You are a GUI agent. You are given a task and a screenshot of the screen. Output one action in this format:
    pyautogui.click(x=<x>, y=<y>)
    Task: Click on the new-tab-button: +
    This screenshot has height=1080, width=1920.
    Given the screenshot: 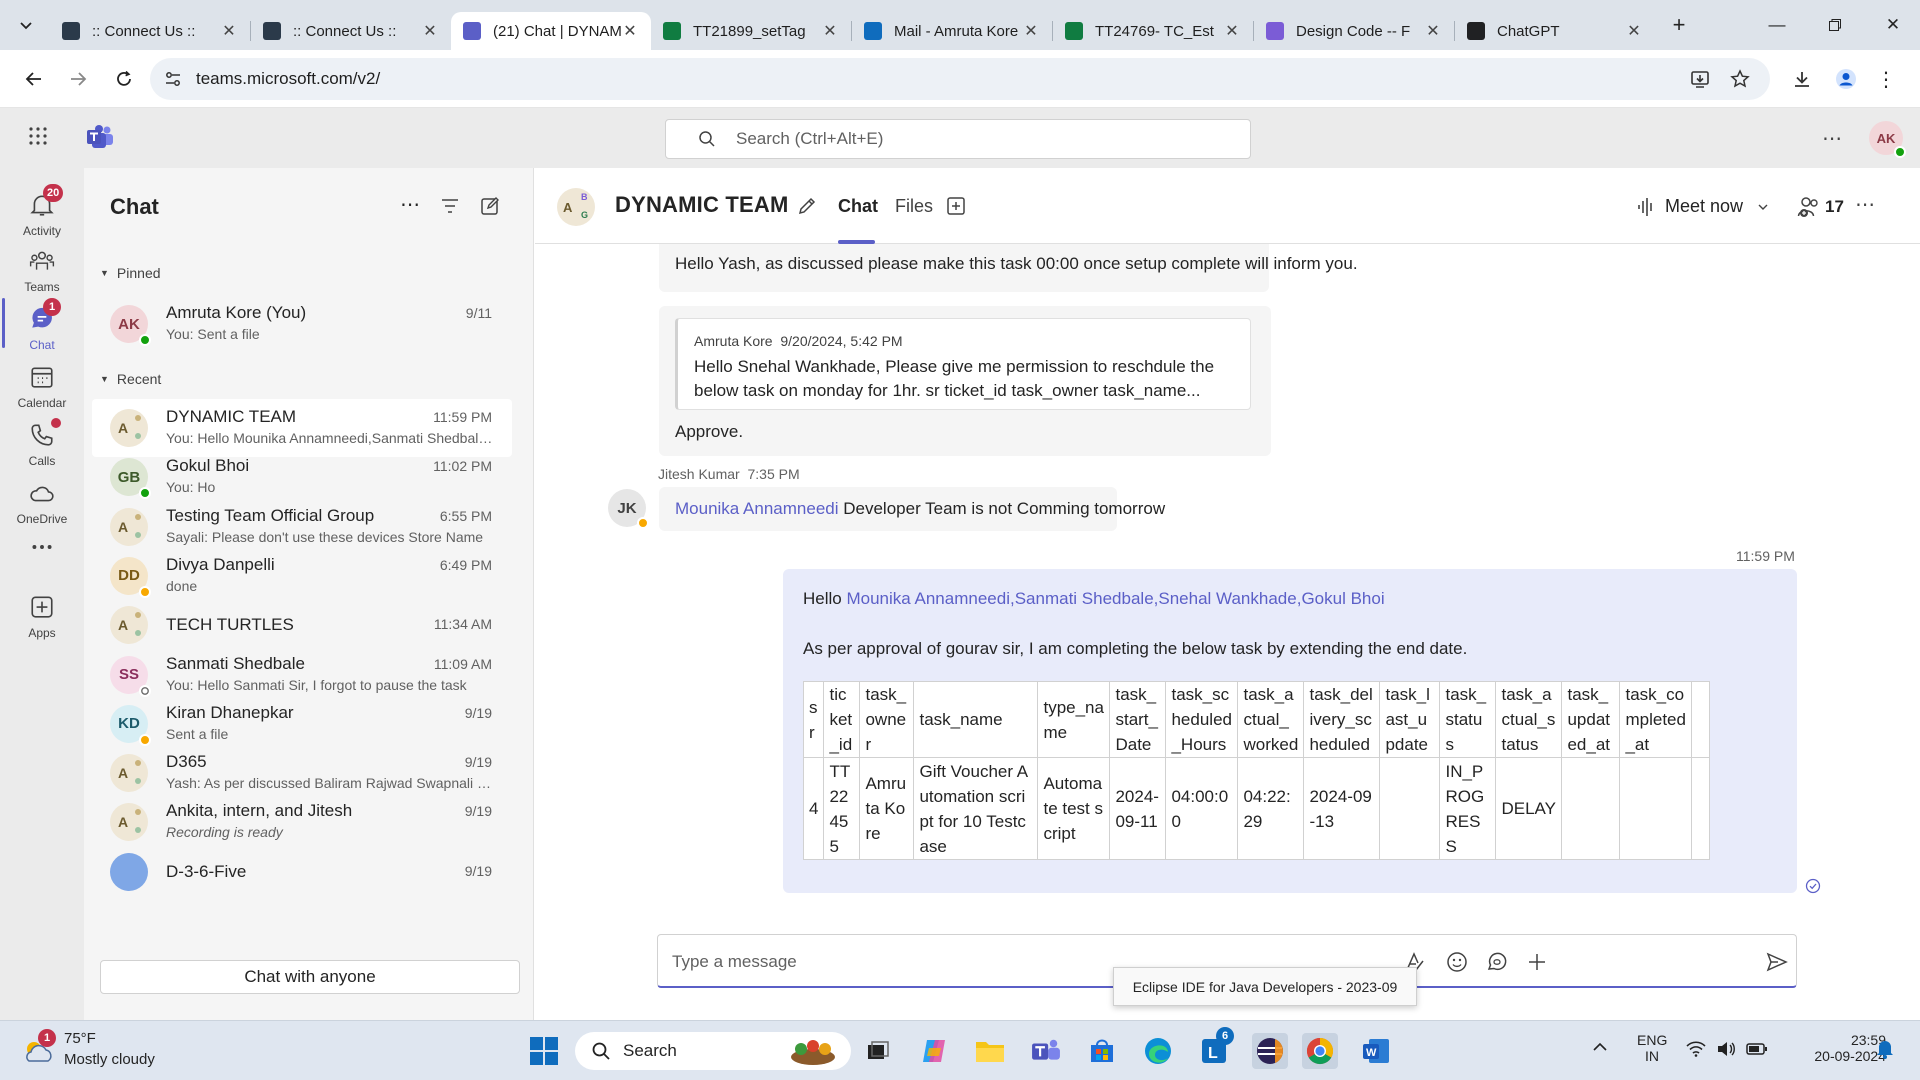 What is the action you would take?
    pyautogui.click(x=1679, y=25)
    